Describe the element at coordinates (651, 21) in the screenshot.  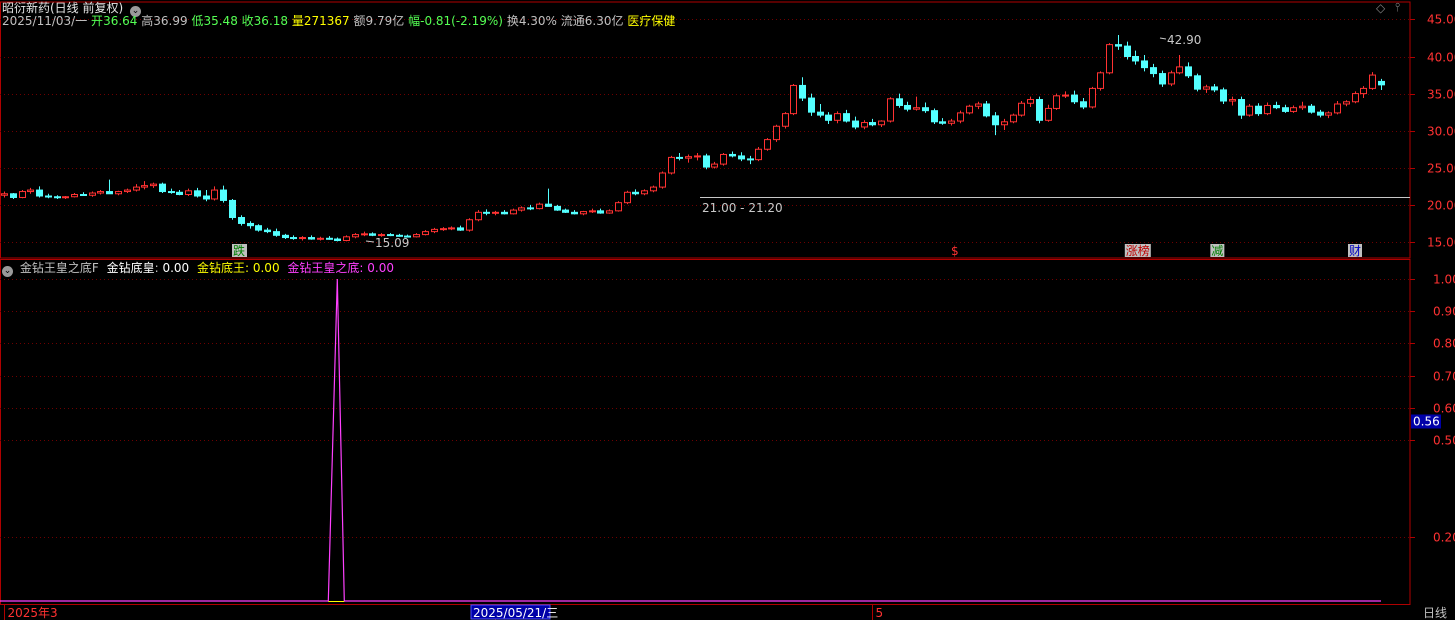
I see `sector-link: 医疗保健` at that location.